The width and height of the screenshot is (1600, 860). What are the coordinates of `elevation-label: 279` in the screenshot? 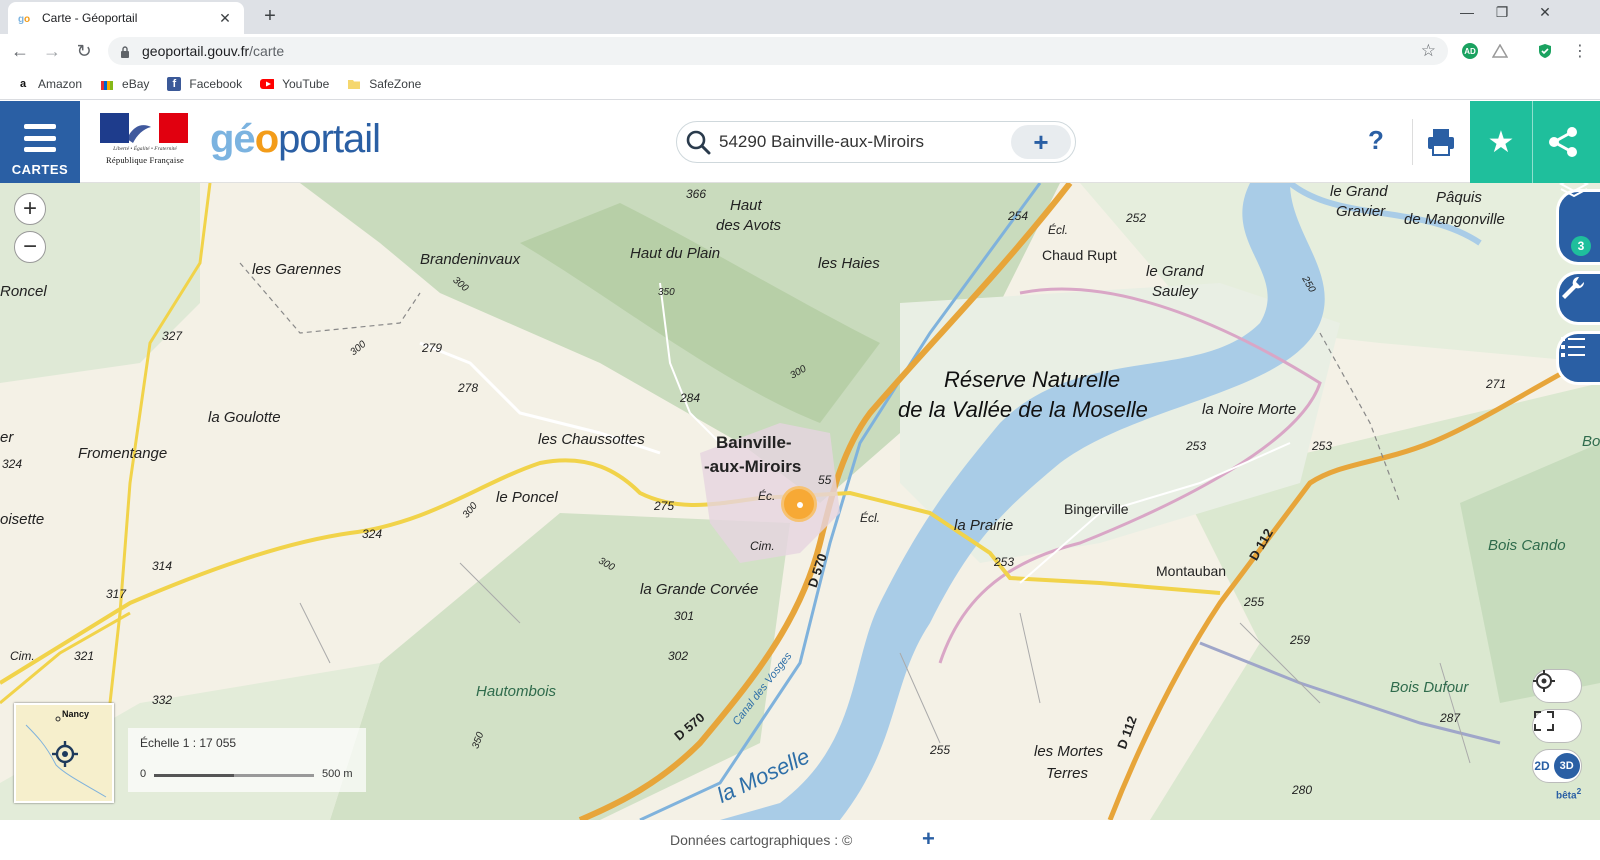 It's located at (432, 348).